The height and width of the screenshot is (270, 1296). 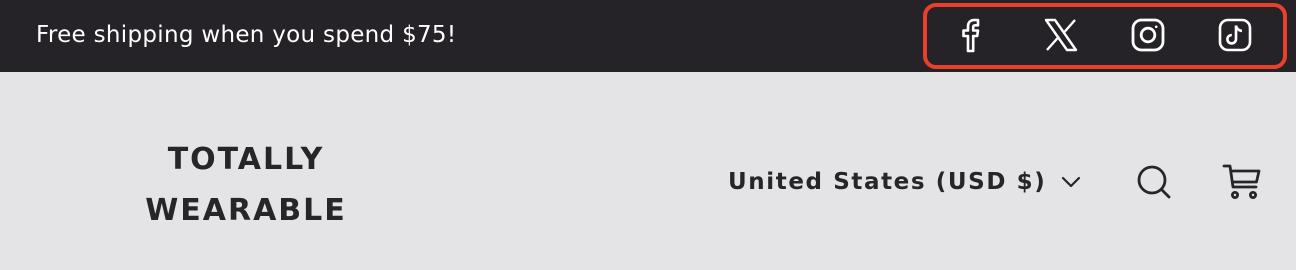 I want to click on brand-logo: TOTALLY WEARABLE, so click(x=246, y=185).